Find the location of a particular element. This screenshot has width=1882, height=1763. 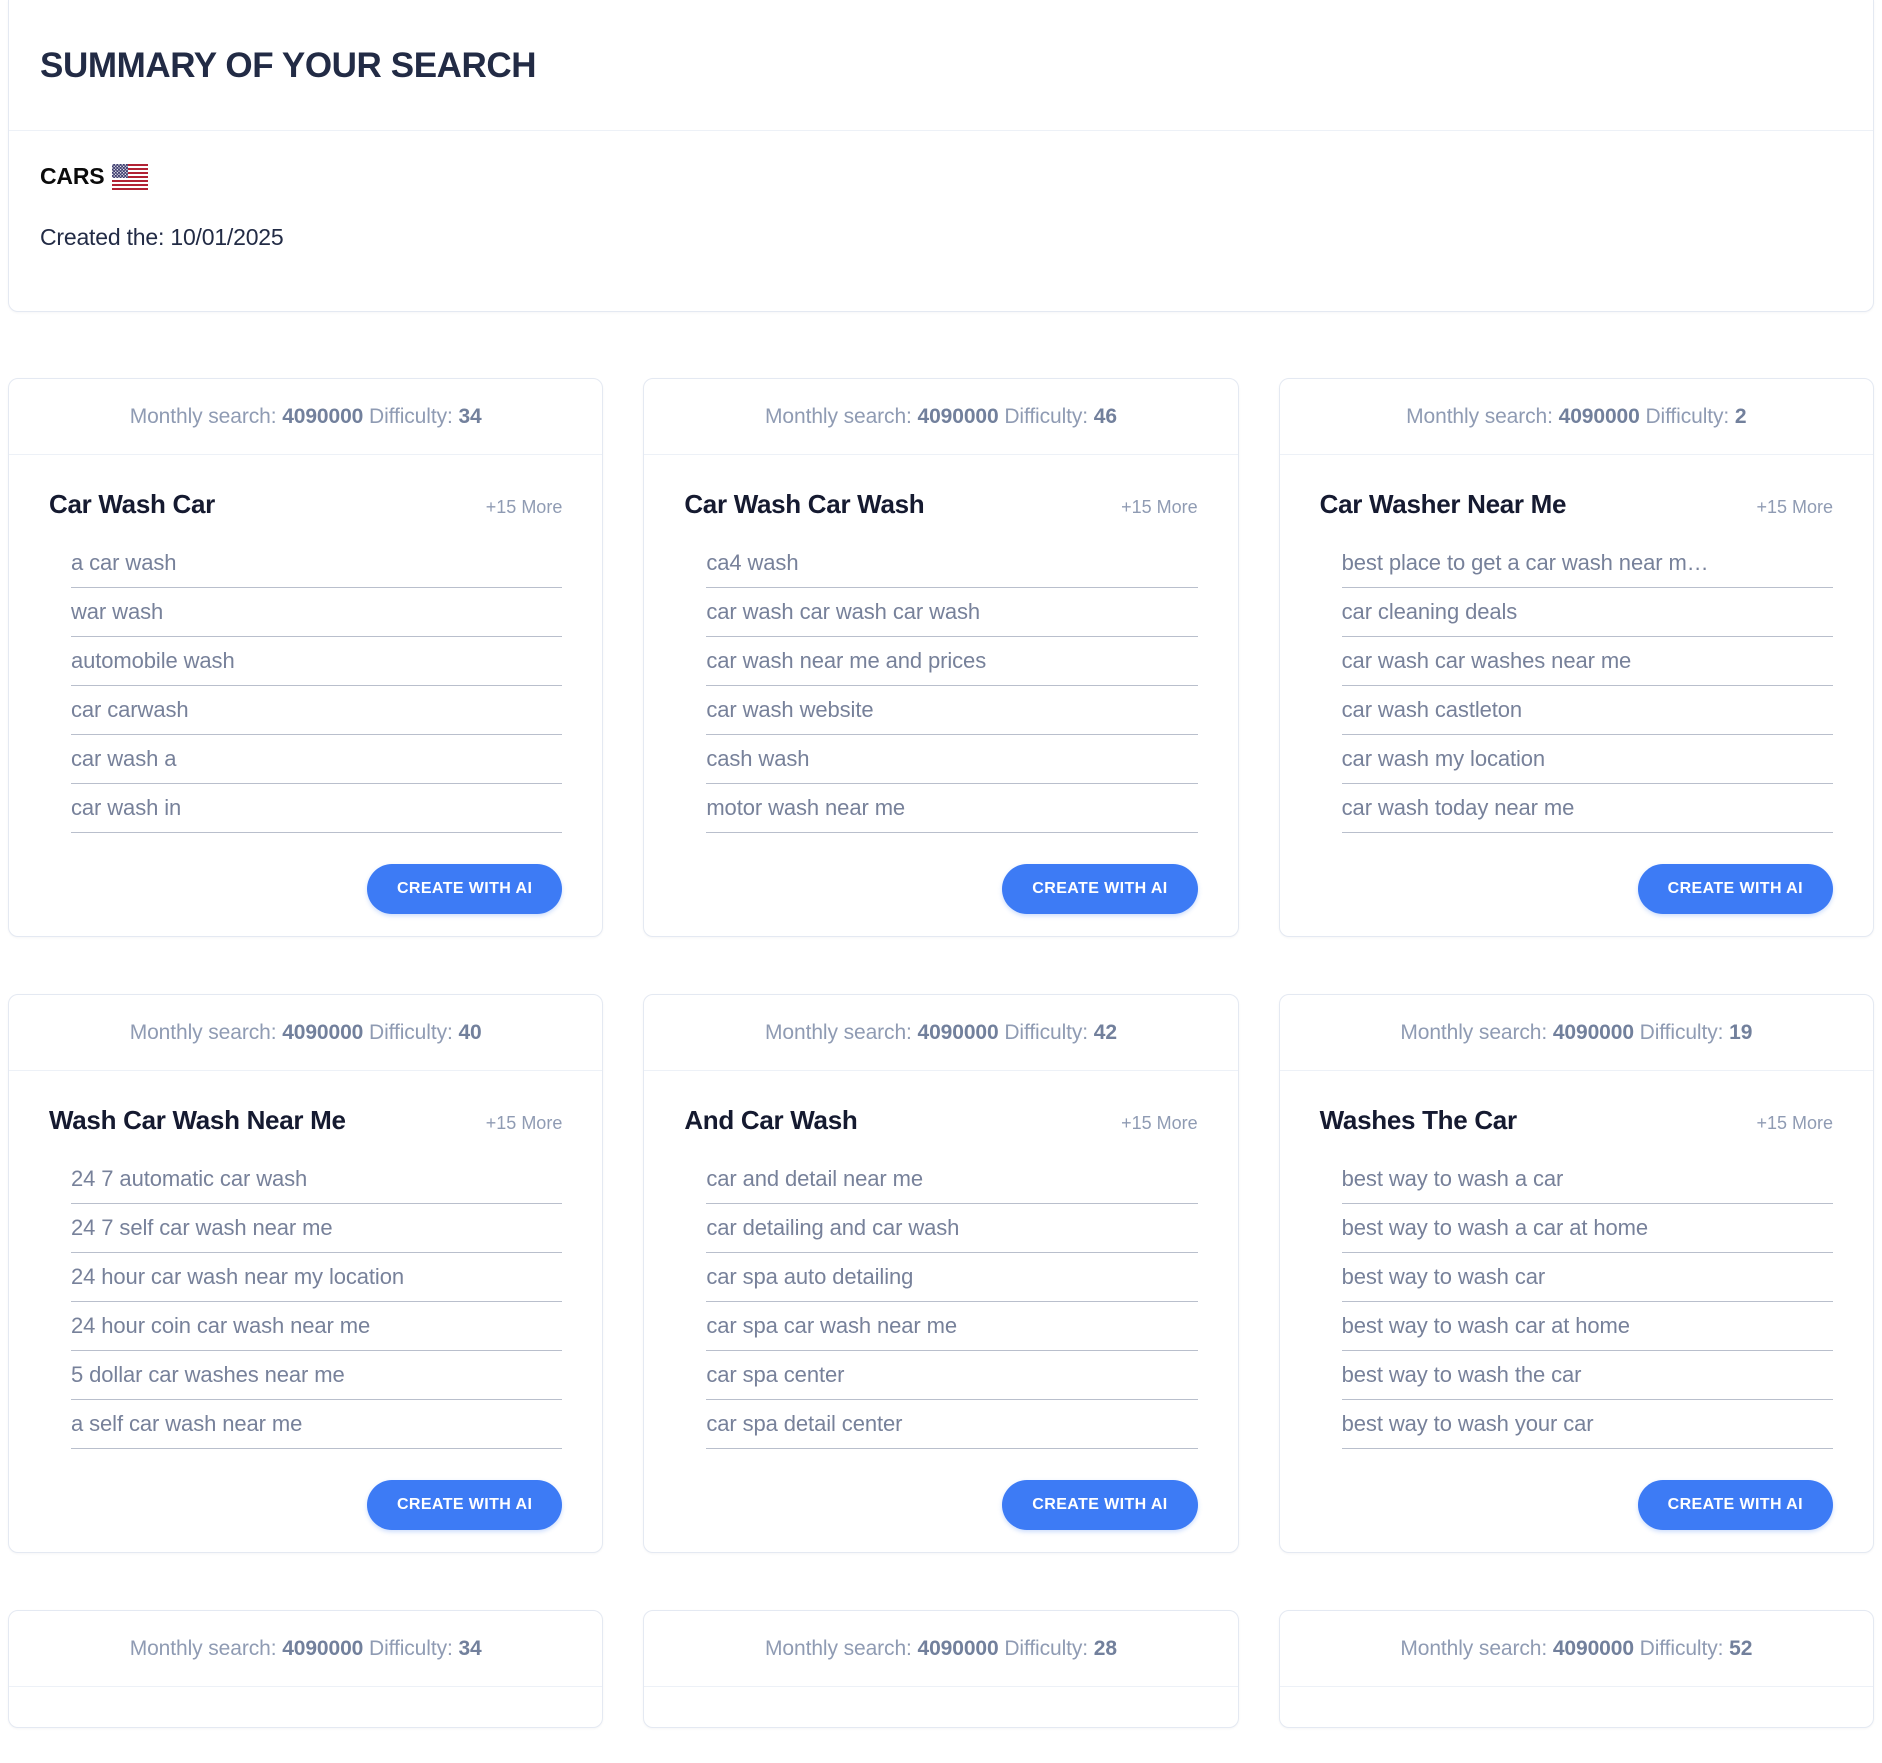

keyword-list-item: best way to wash car is located at coordinates (1587, 1283).